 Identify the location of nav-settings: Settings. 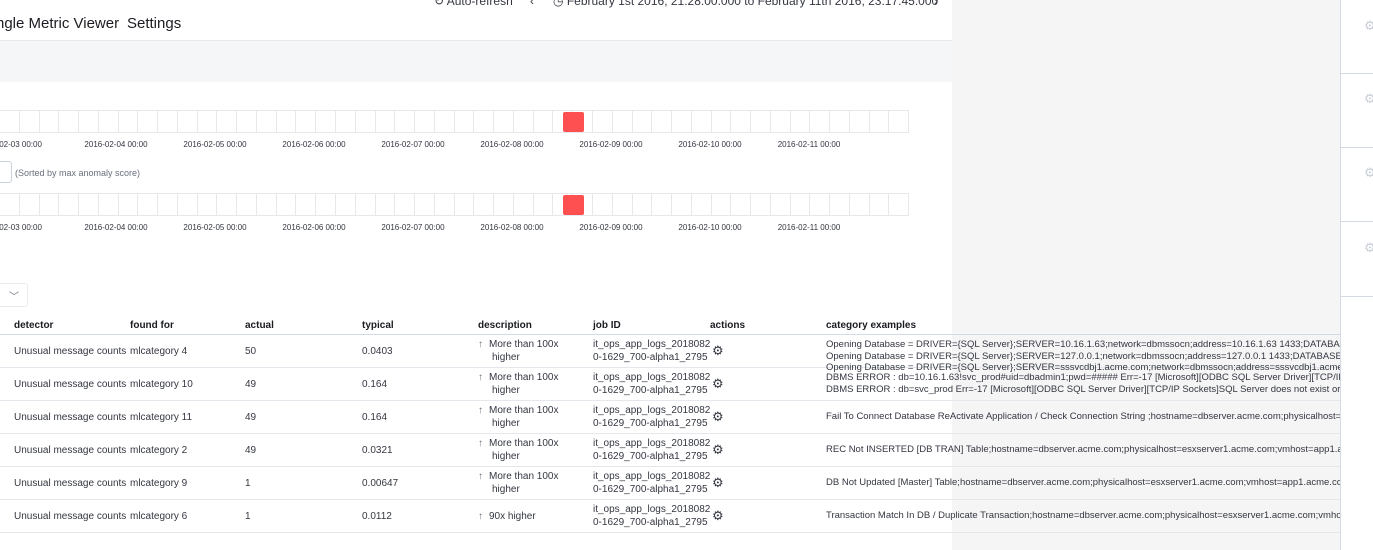
(154, 23).